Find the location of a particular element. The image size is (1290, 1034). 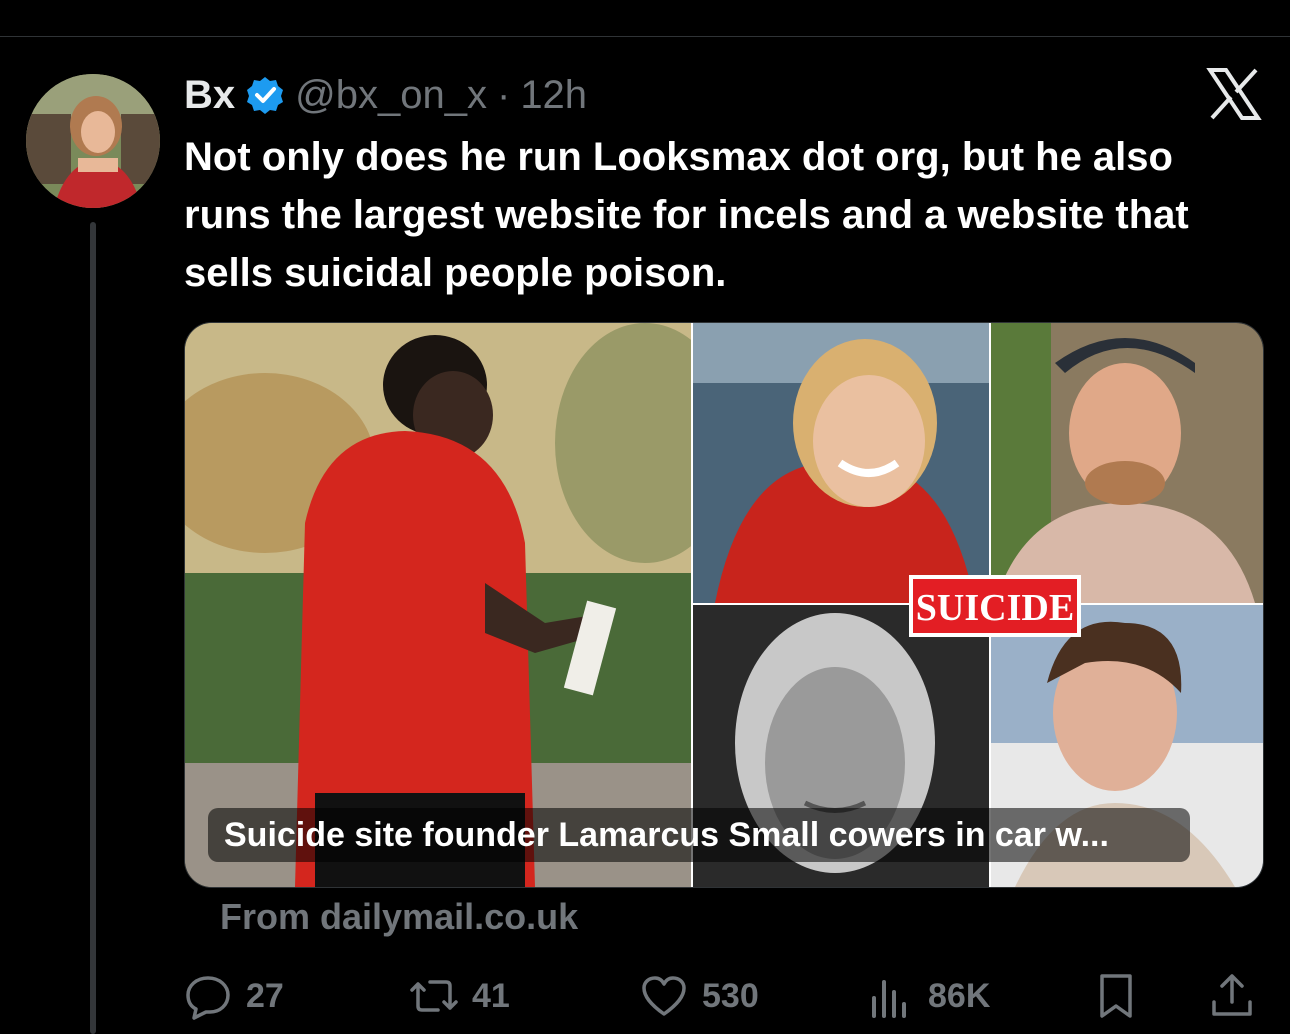

views-icon is located at coordinates (889, 999).